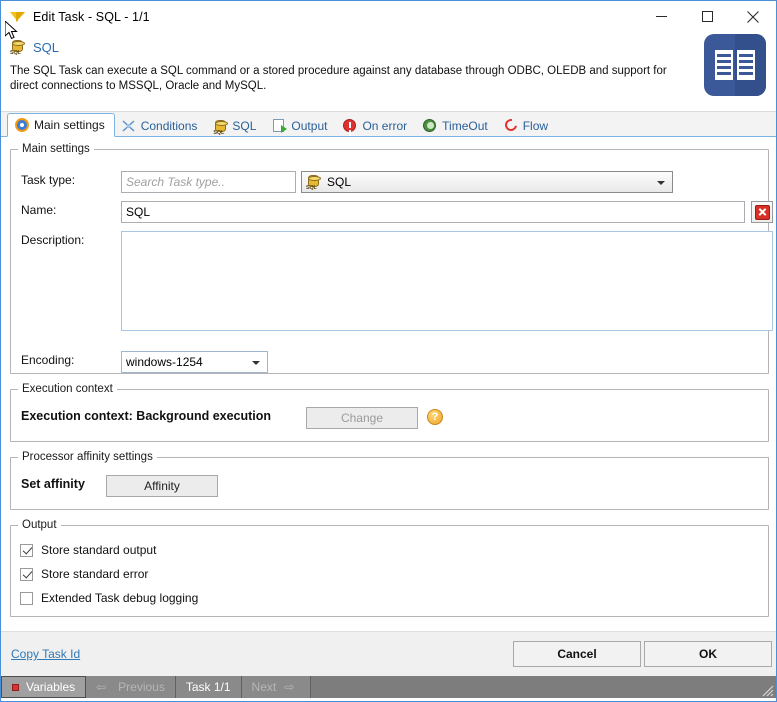 The image size is (777, 702). I want to click on ok-button: OK, so click(708, 654).